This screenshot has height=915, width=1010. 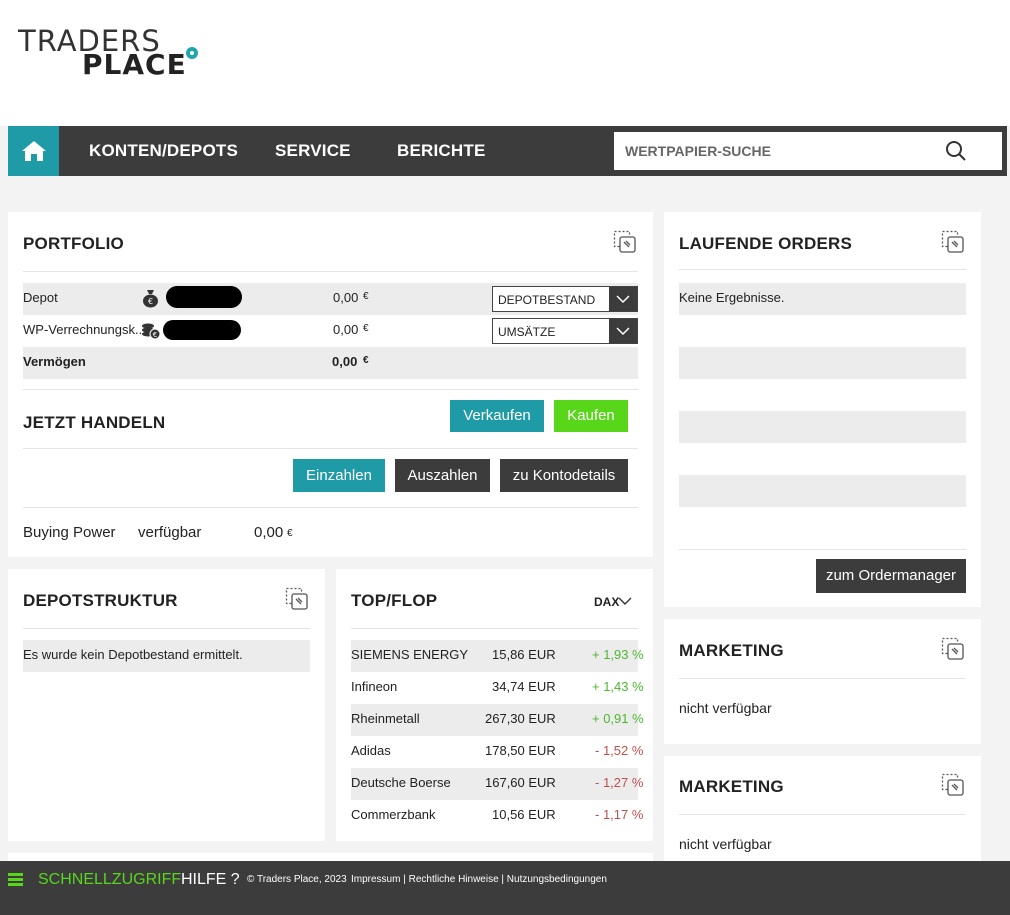 I want to click on stock-name: Deutsche Boerse, so click(x=401, y=782).